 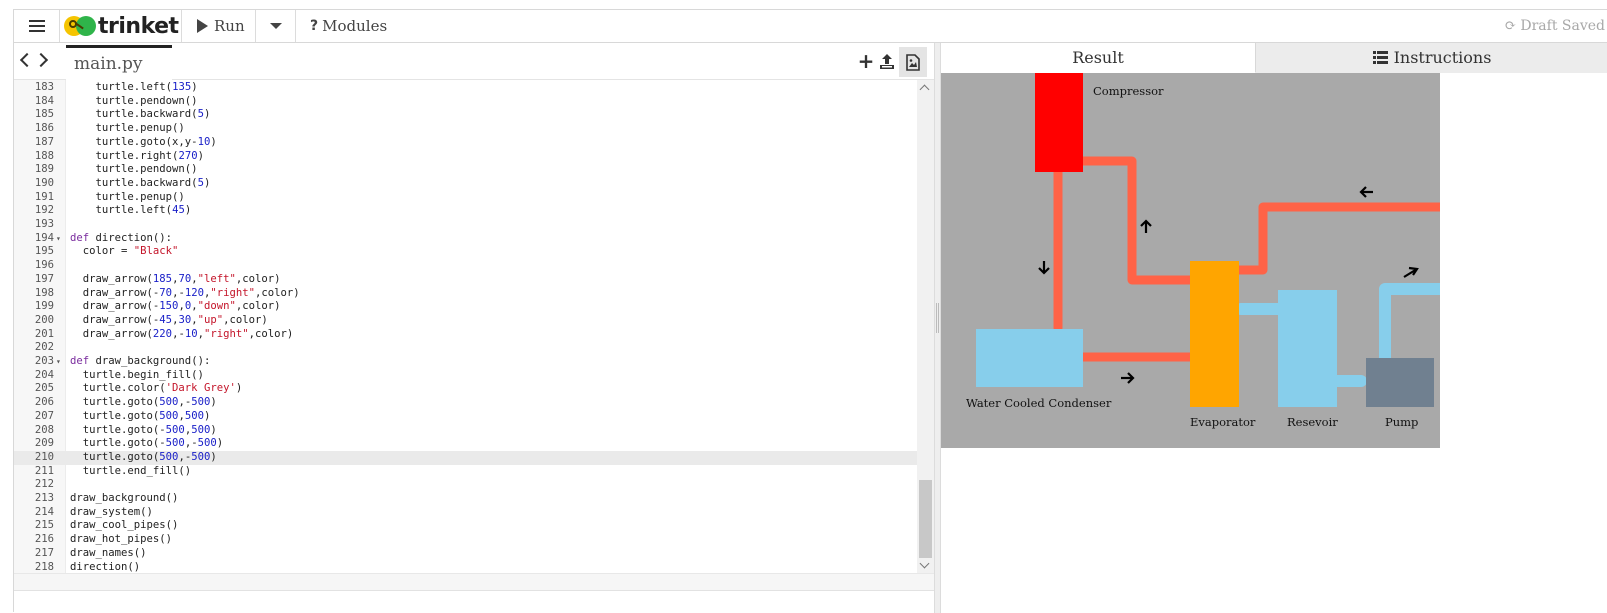 I want to click on add-file-icon: +, so click(x=866, y=61).